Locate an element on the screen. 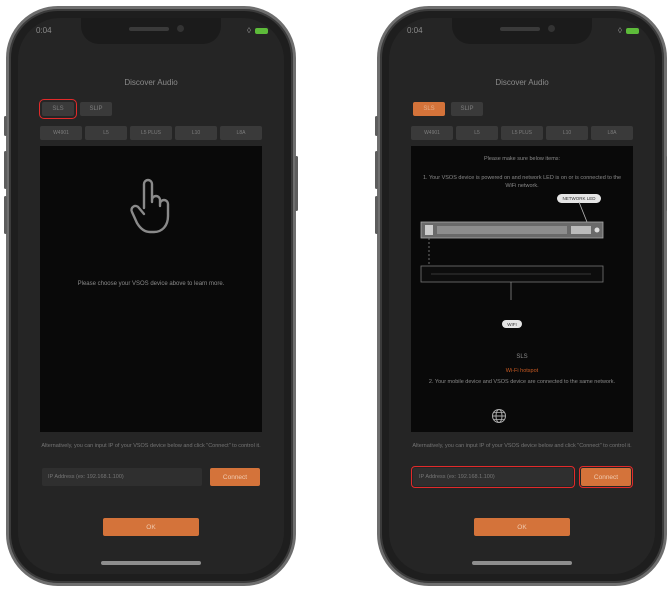 The width and height of the screenshot is (667, 592). hand-pointer-icon is located at coordinates (150, 206).